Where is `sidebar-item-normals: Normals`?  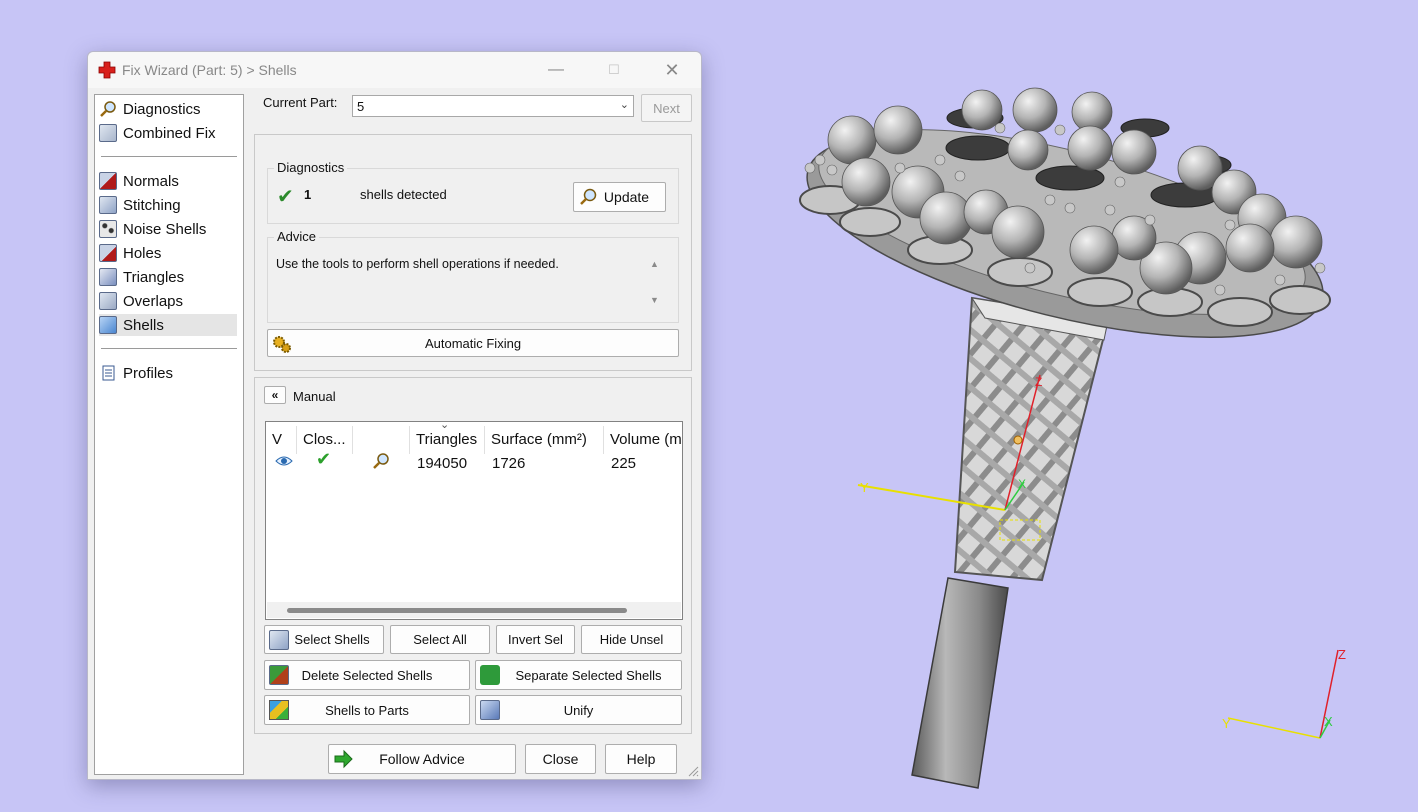 sidebar-item-normals: Normals is located at coordinates (168, 181).